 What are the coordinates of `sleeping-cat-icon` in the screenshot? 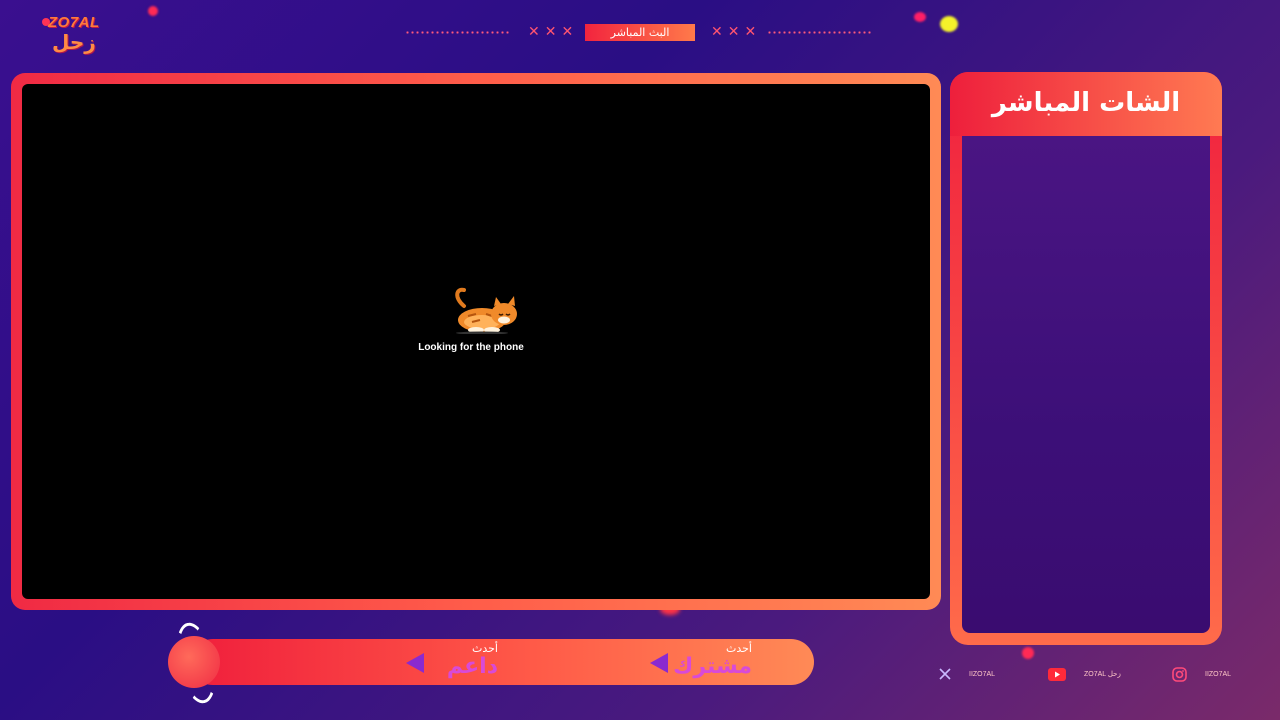 It's located at (486, 310).